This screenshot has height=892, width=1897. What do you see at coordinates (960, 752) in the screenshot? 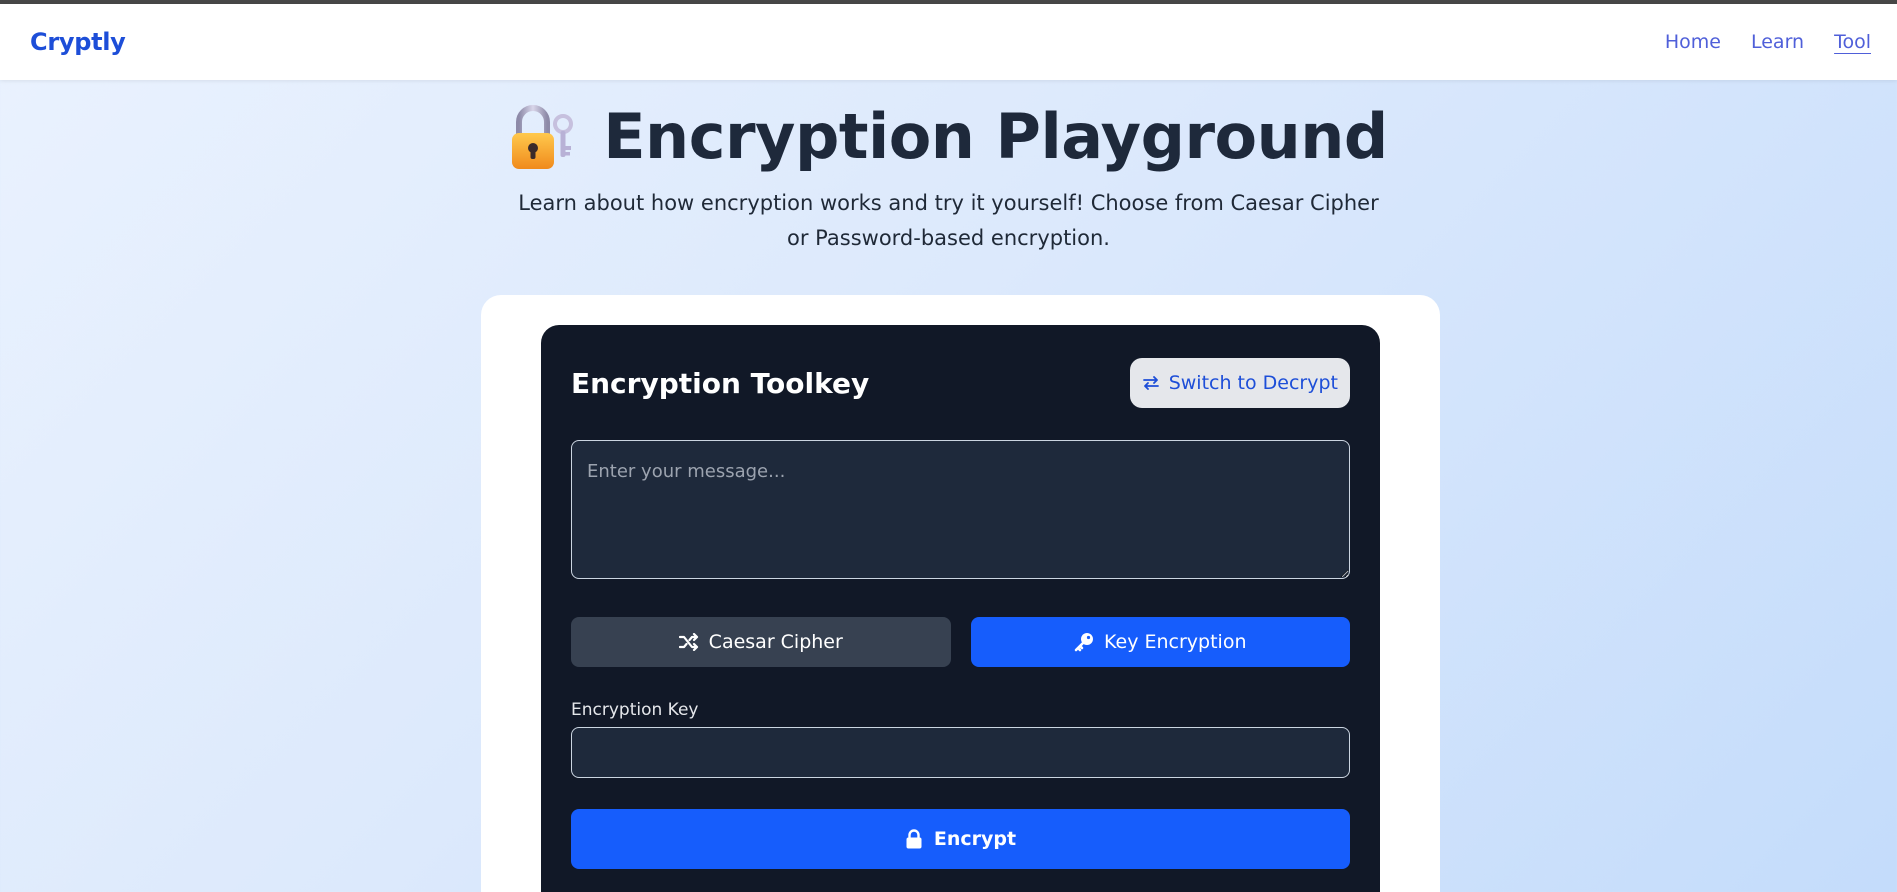
I see `encryption-key-input` at bounding box center [960, 752].